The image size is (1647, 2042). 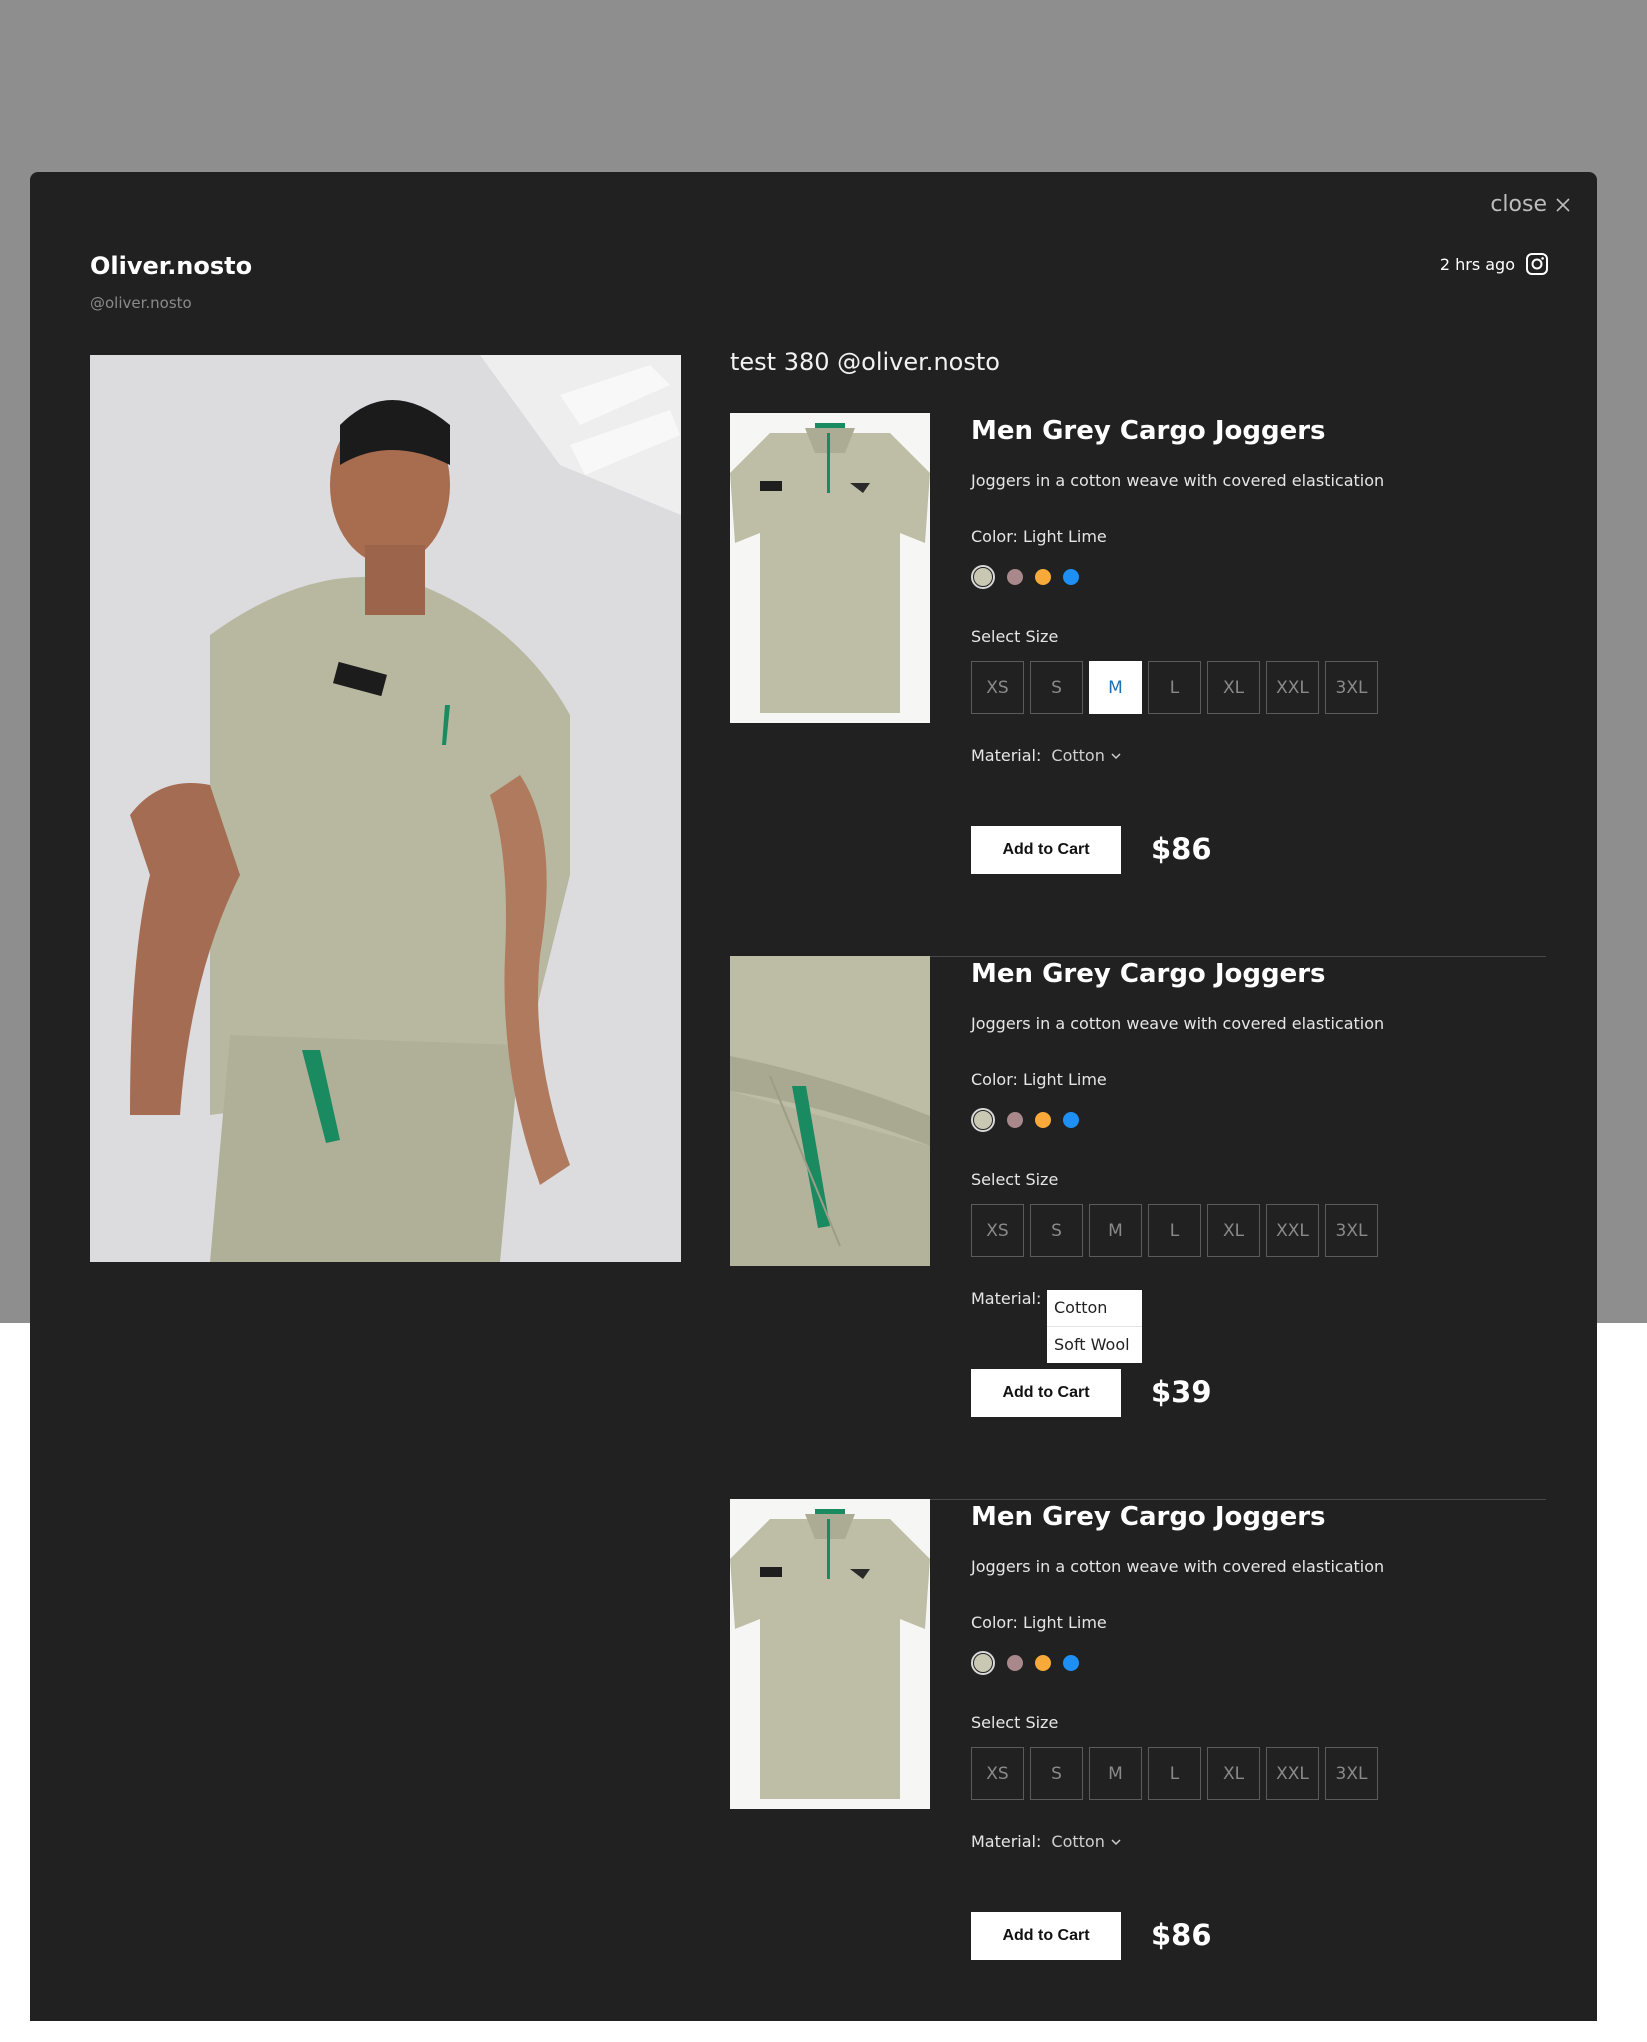 I want to click on material-dropdown: Cotton Soft Wool, so click(x=1094, y=1326).